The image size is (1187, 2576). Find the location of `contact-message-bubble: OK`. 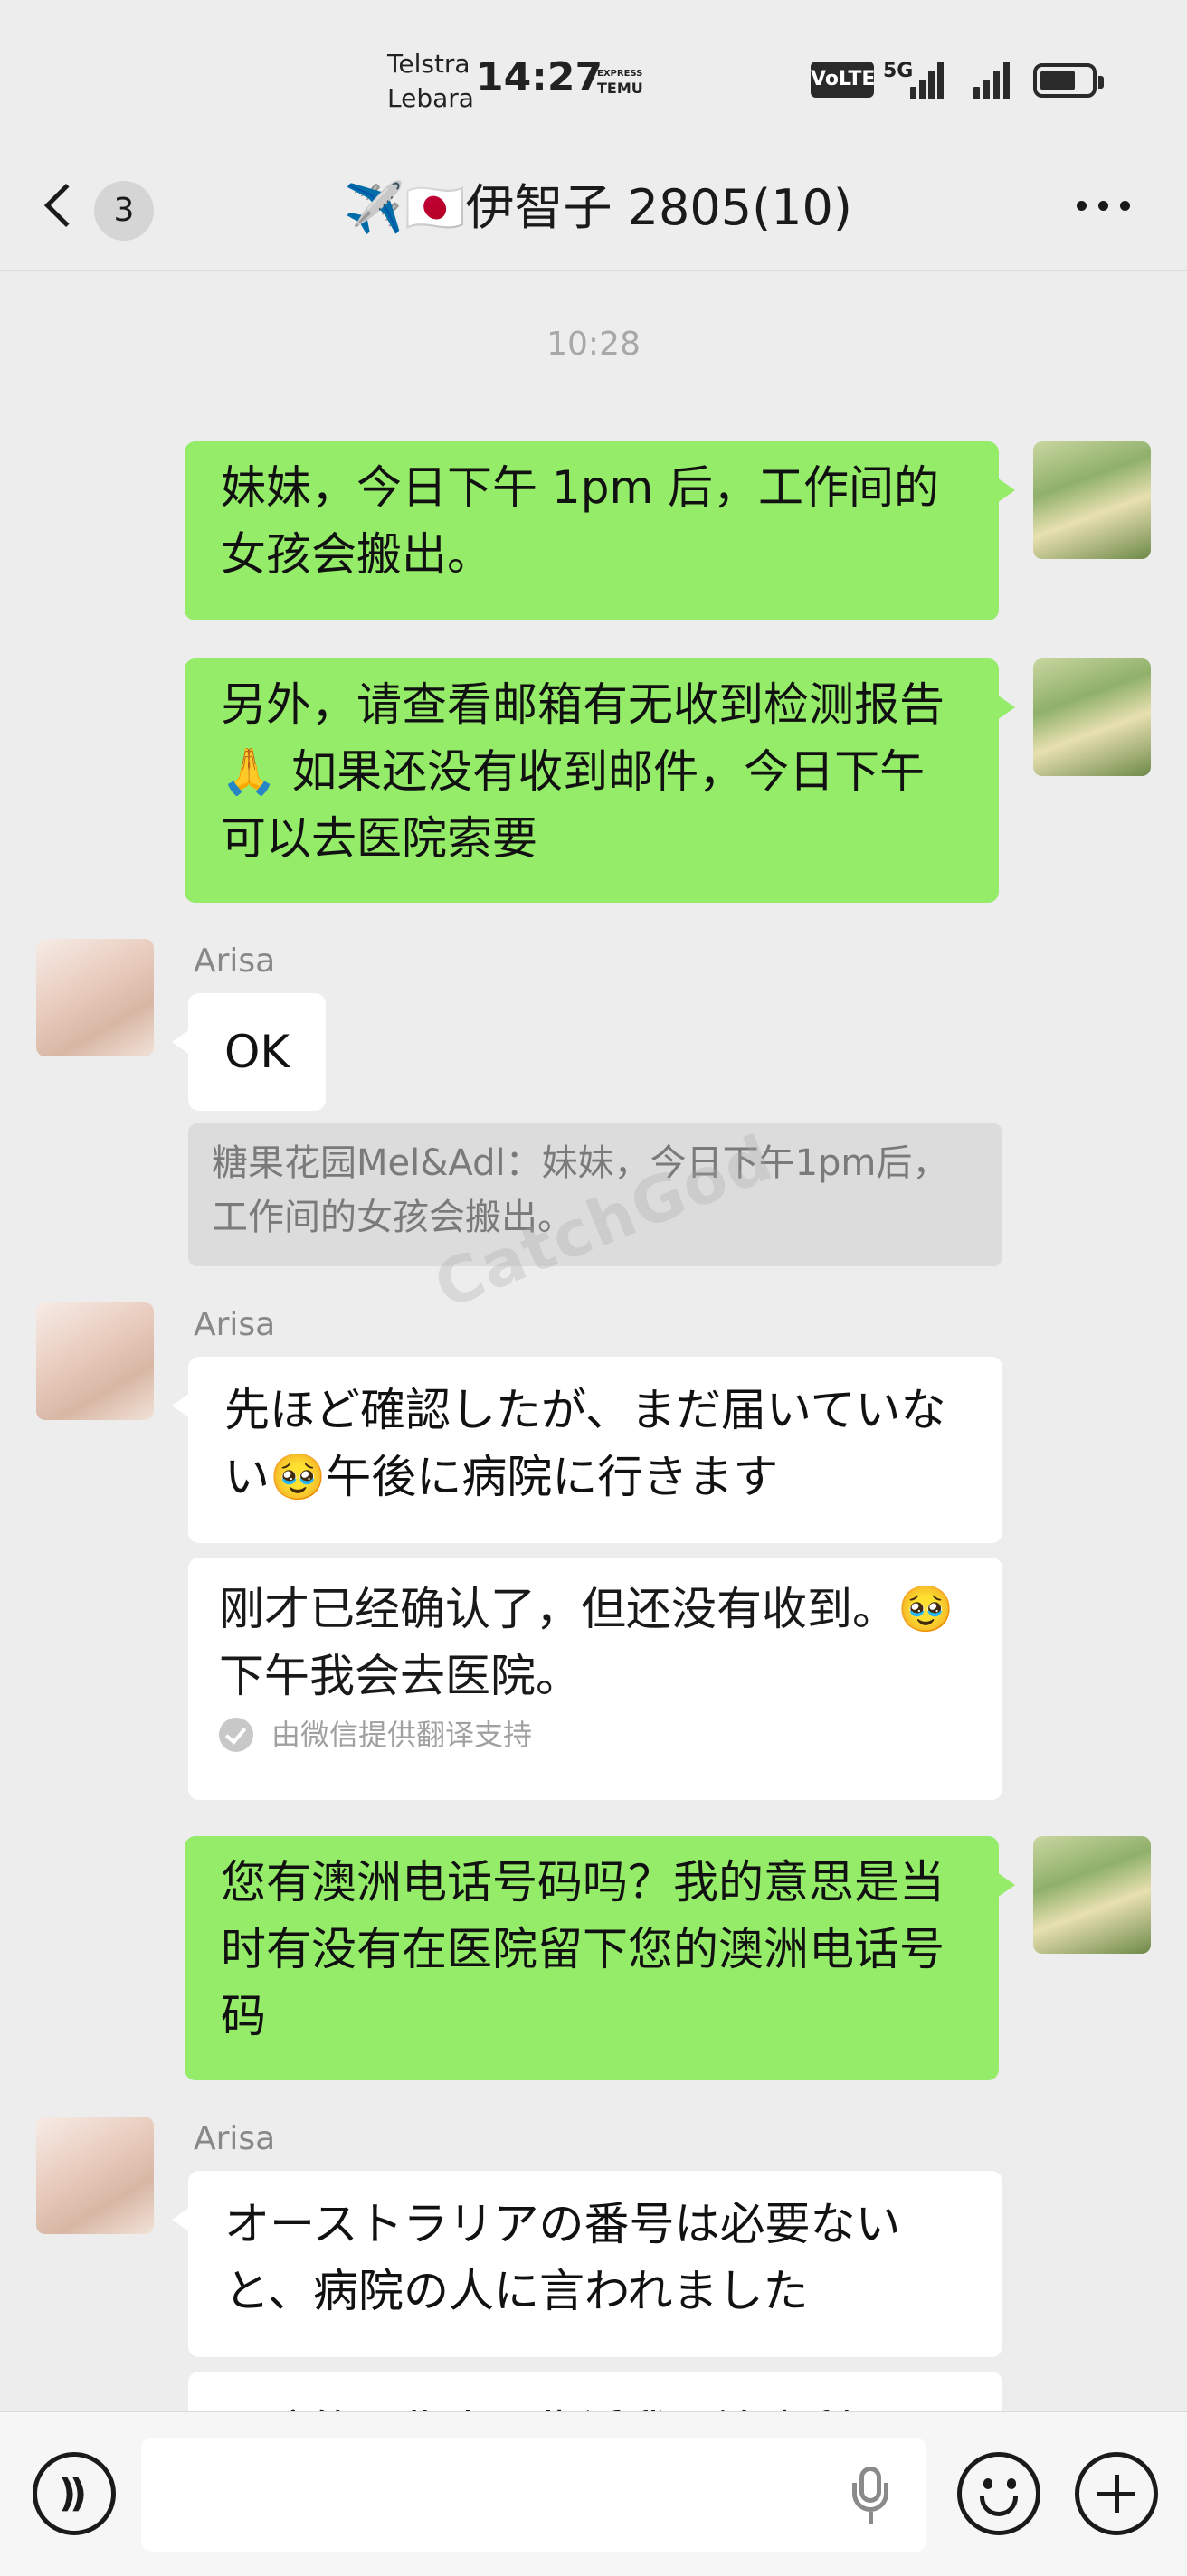

contact-message-bubble: OK is located at coordinates (249, 1052).